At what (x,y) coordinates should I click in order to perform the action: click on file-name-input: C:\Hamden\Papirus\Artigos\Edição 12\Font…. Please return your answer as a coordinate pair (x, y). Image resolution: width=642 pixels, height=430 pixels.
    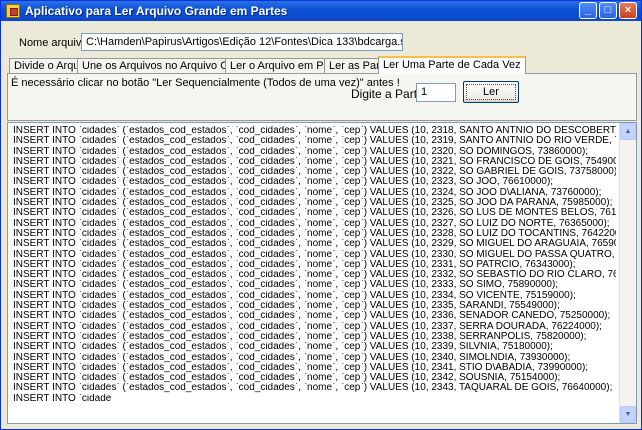
    Looking at the image, I should click on (242, 42).